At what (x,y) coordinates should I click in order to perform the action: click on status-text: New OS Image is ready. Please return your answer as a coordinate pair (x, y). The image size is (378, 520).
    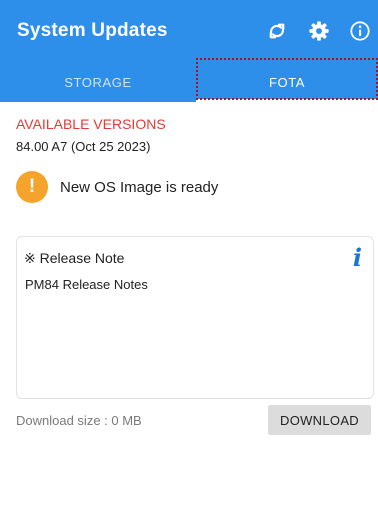
    Looking at the image, I should click on (139, 187).